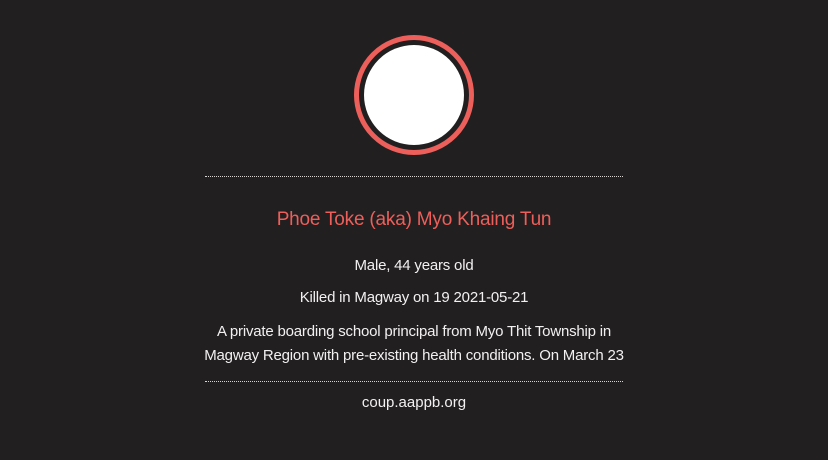 The image size is (828, 460). I want to click on portrait-image, so click(414, 95).